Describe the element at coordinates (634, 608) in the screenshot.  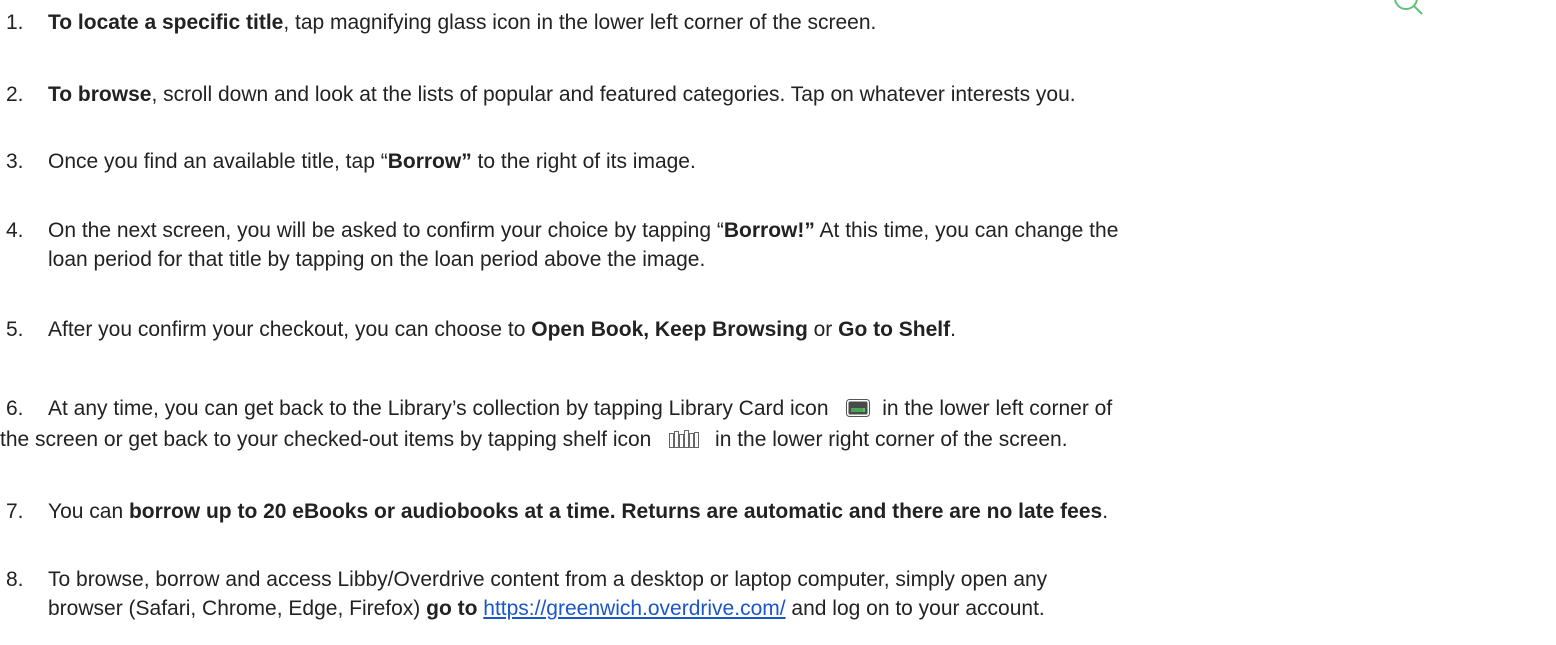
I see `overdrive-link: https://greenwich.overdrive.com/` at that location.